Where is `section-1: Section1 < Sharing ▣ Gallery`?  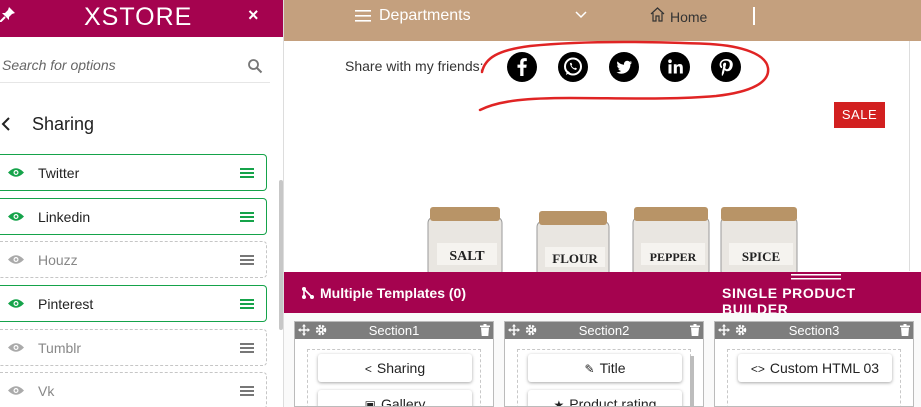 section-1: Section1 < Sharing ▣ Gallery is located at coordinates (394, 364).